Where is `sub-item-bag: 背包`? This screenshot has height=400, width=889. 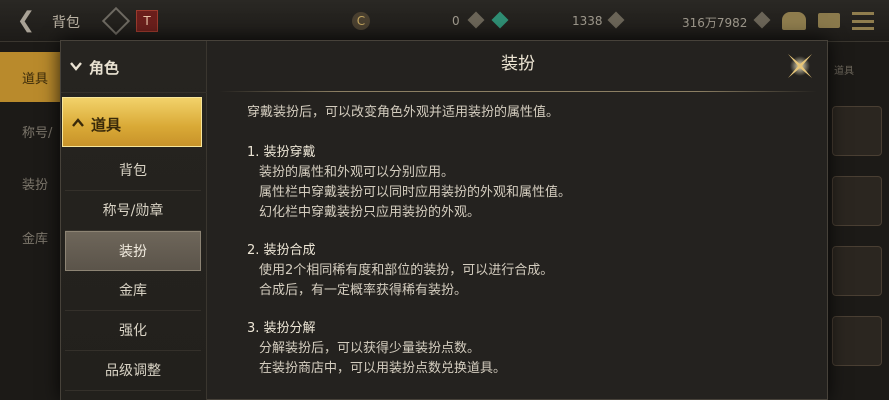
sub-item-bag: 背包 is located at coordinates (133, 171).